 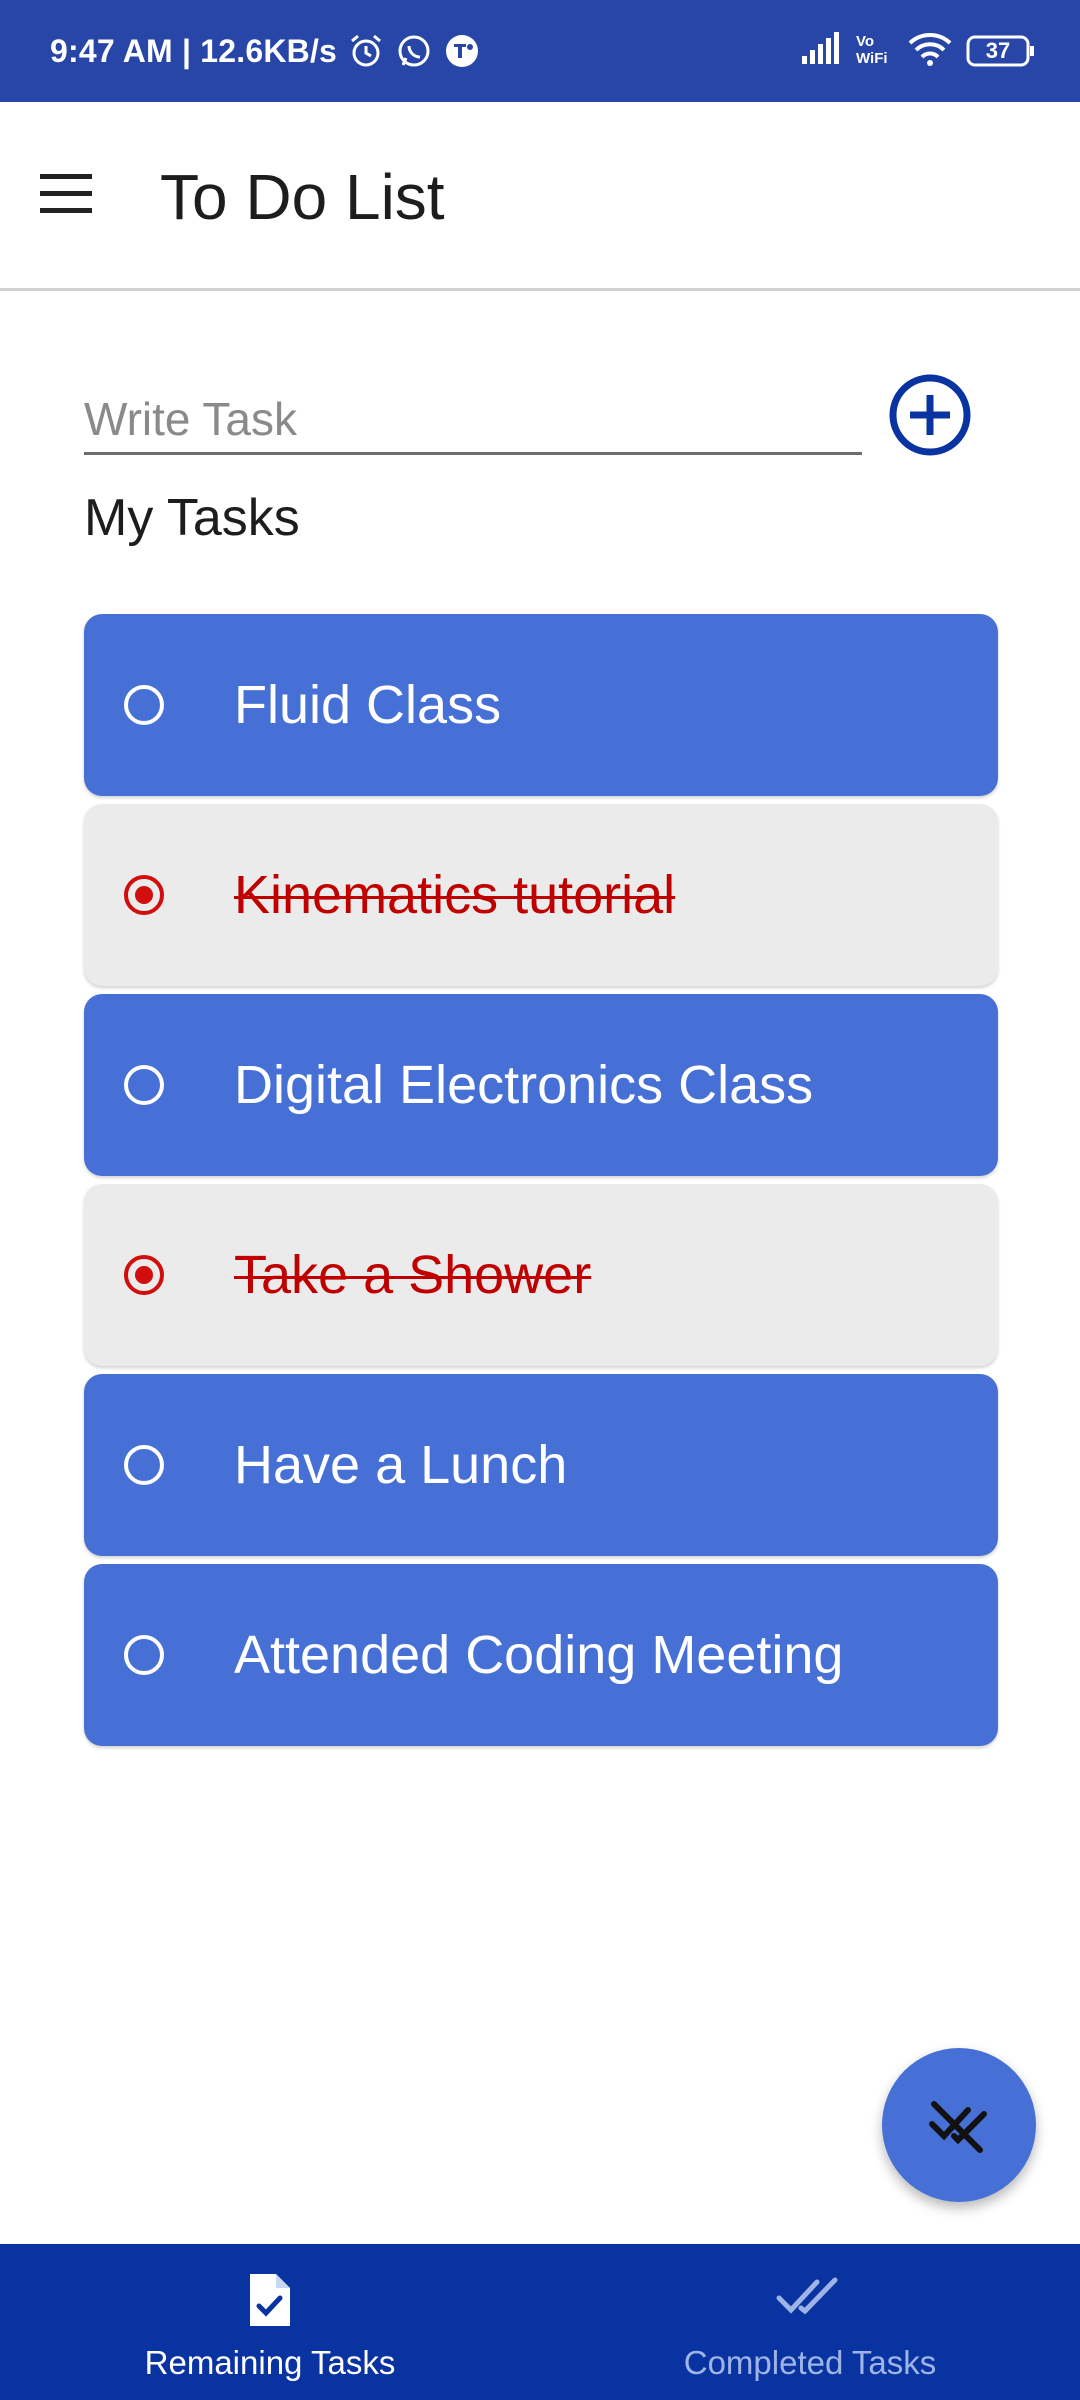 I want to click on task-item: Fluid Class, so click(x=541, y=705).